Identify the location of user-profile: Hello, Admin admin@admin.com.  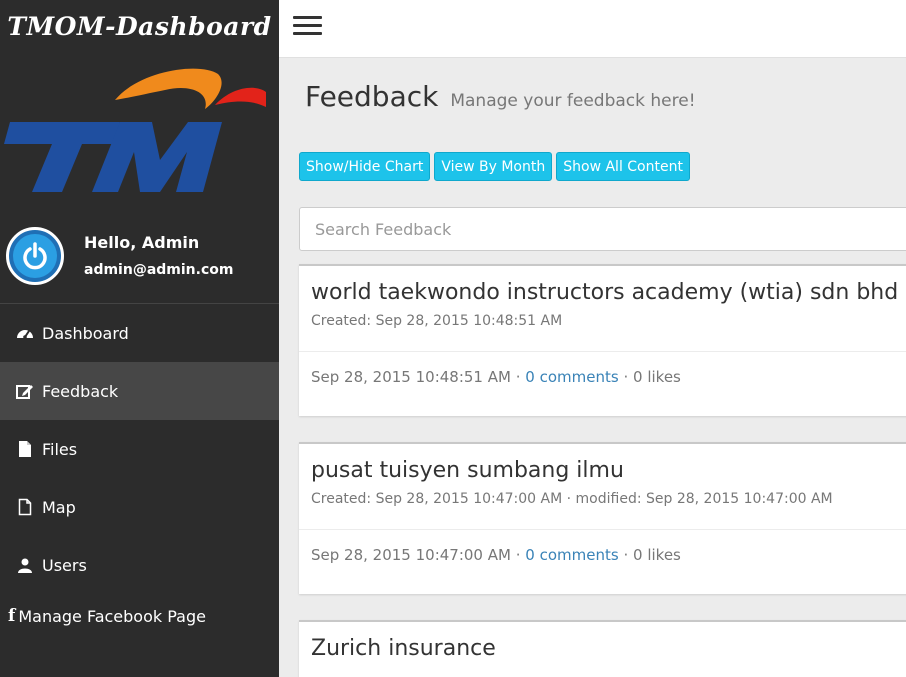
(139, 255).